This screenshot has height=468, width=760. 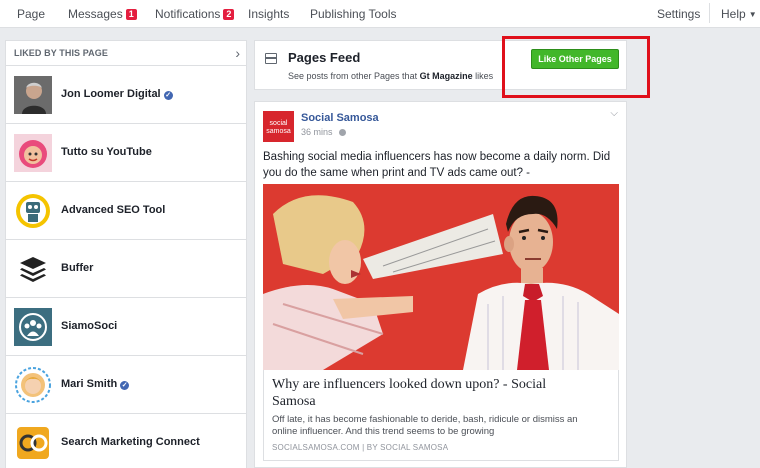 I want to click on liked-page-name-text: Mari Smith, so click(x=89, y=384).